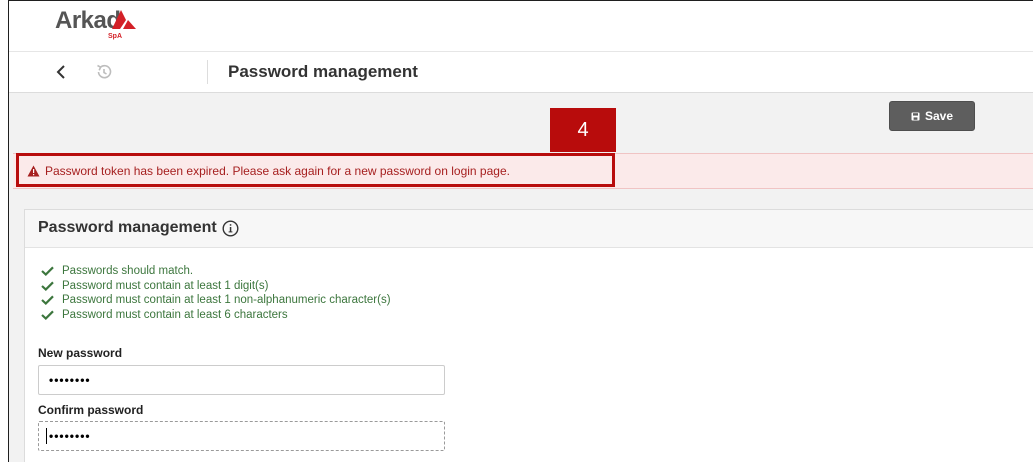 Image resolution: width=1033 pixels, height=462 pixels. Describe the element at coordinates (241, 380) in the screenshot. I see `new-password-field: ••••••••` at that location.